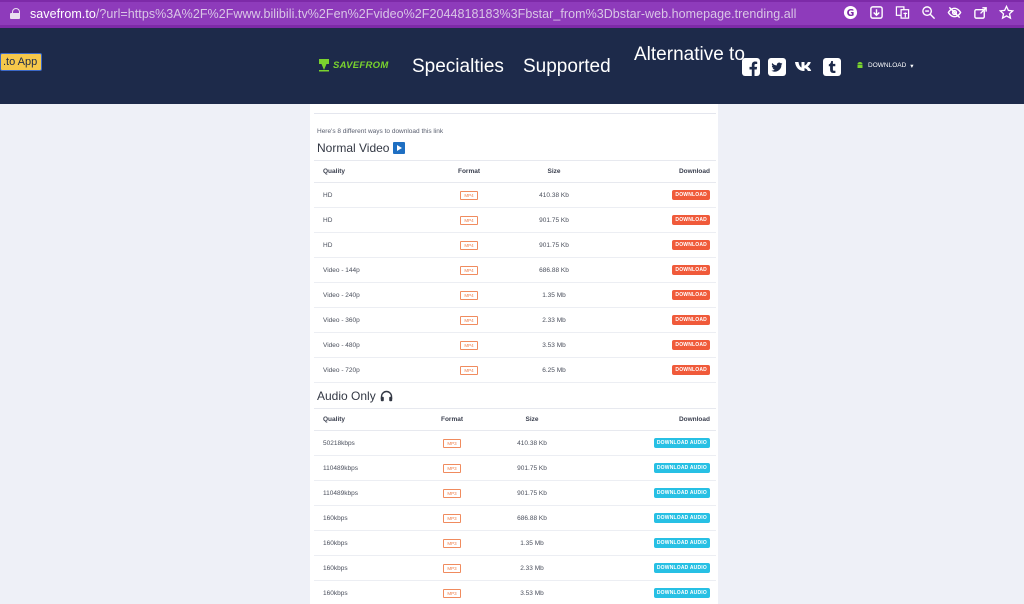  What do you see at coordinates (567, 67) in the screenshot?
I see `nav-supported: Supported` at bounding box center [567, 67].